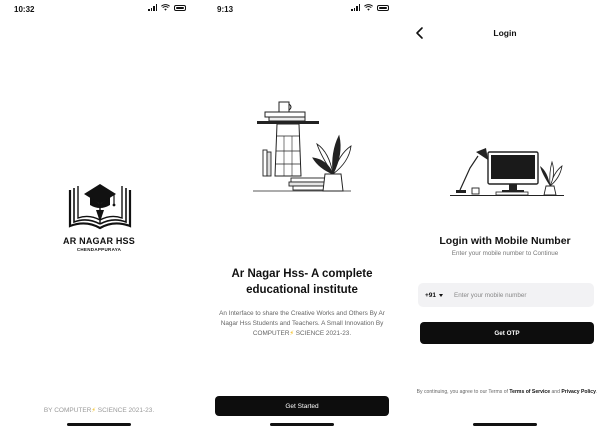 Image resolution: width=604 pixels, height=432 pixels. I want to click on status-bar: 10:32, so click(99, 9).